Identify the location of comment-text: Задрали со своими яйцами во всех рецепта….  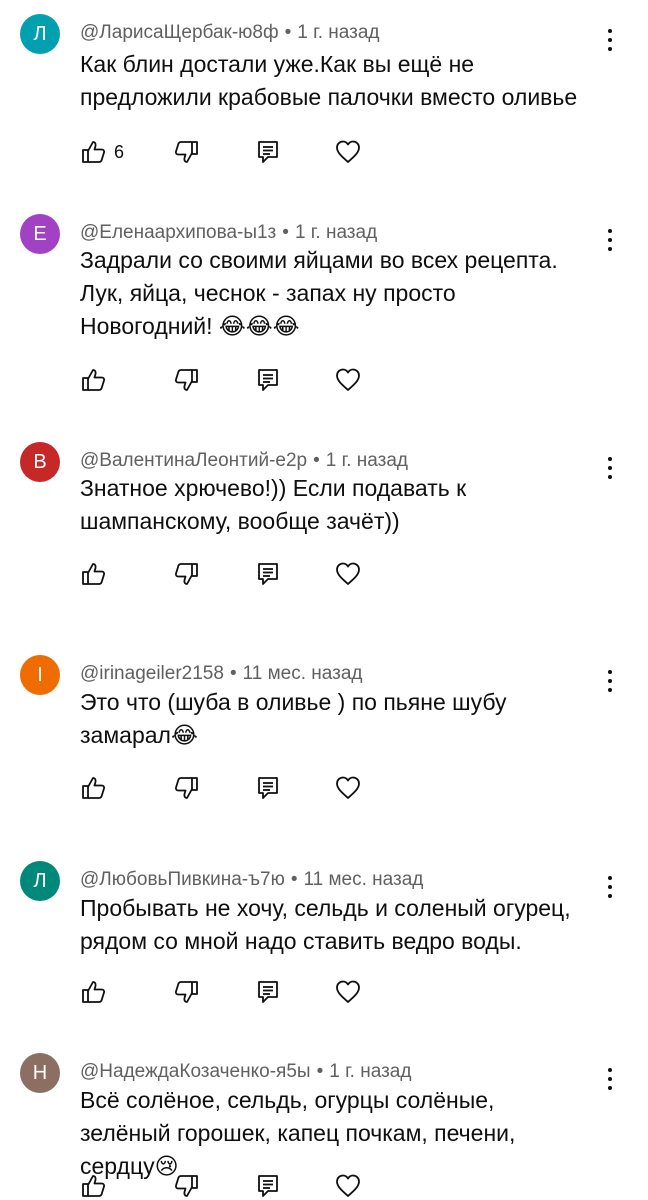
(350, 293).